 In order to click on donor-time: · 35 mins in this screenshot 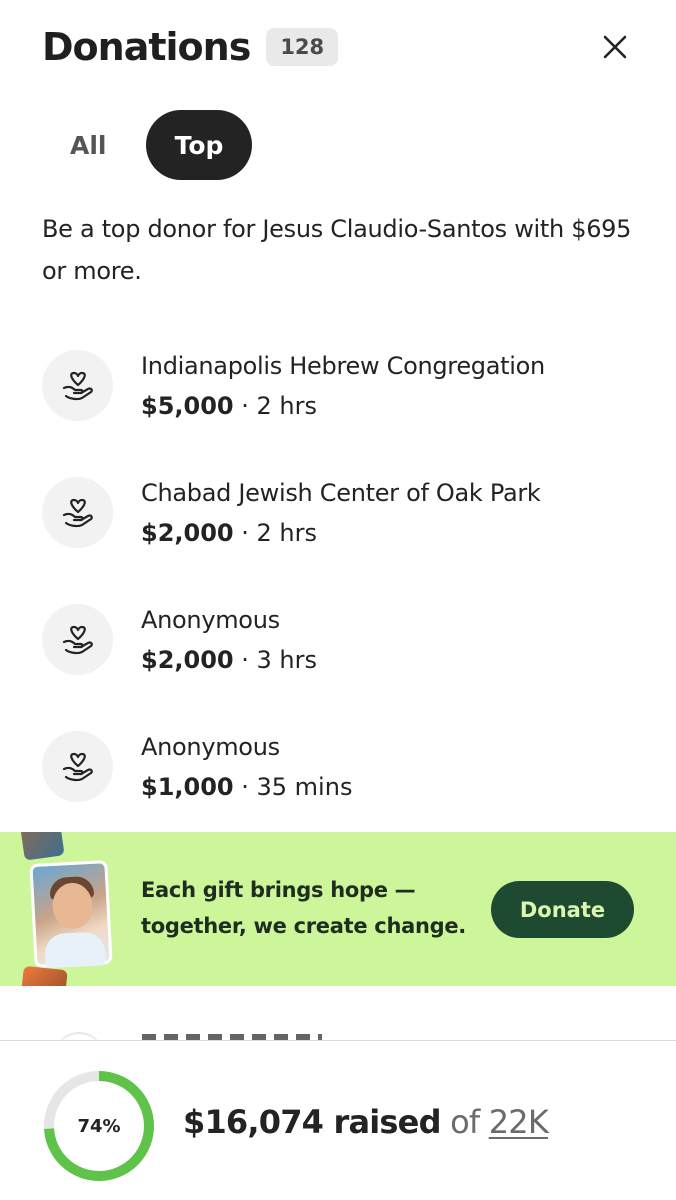, I will do `click(293, 786)`.